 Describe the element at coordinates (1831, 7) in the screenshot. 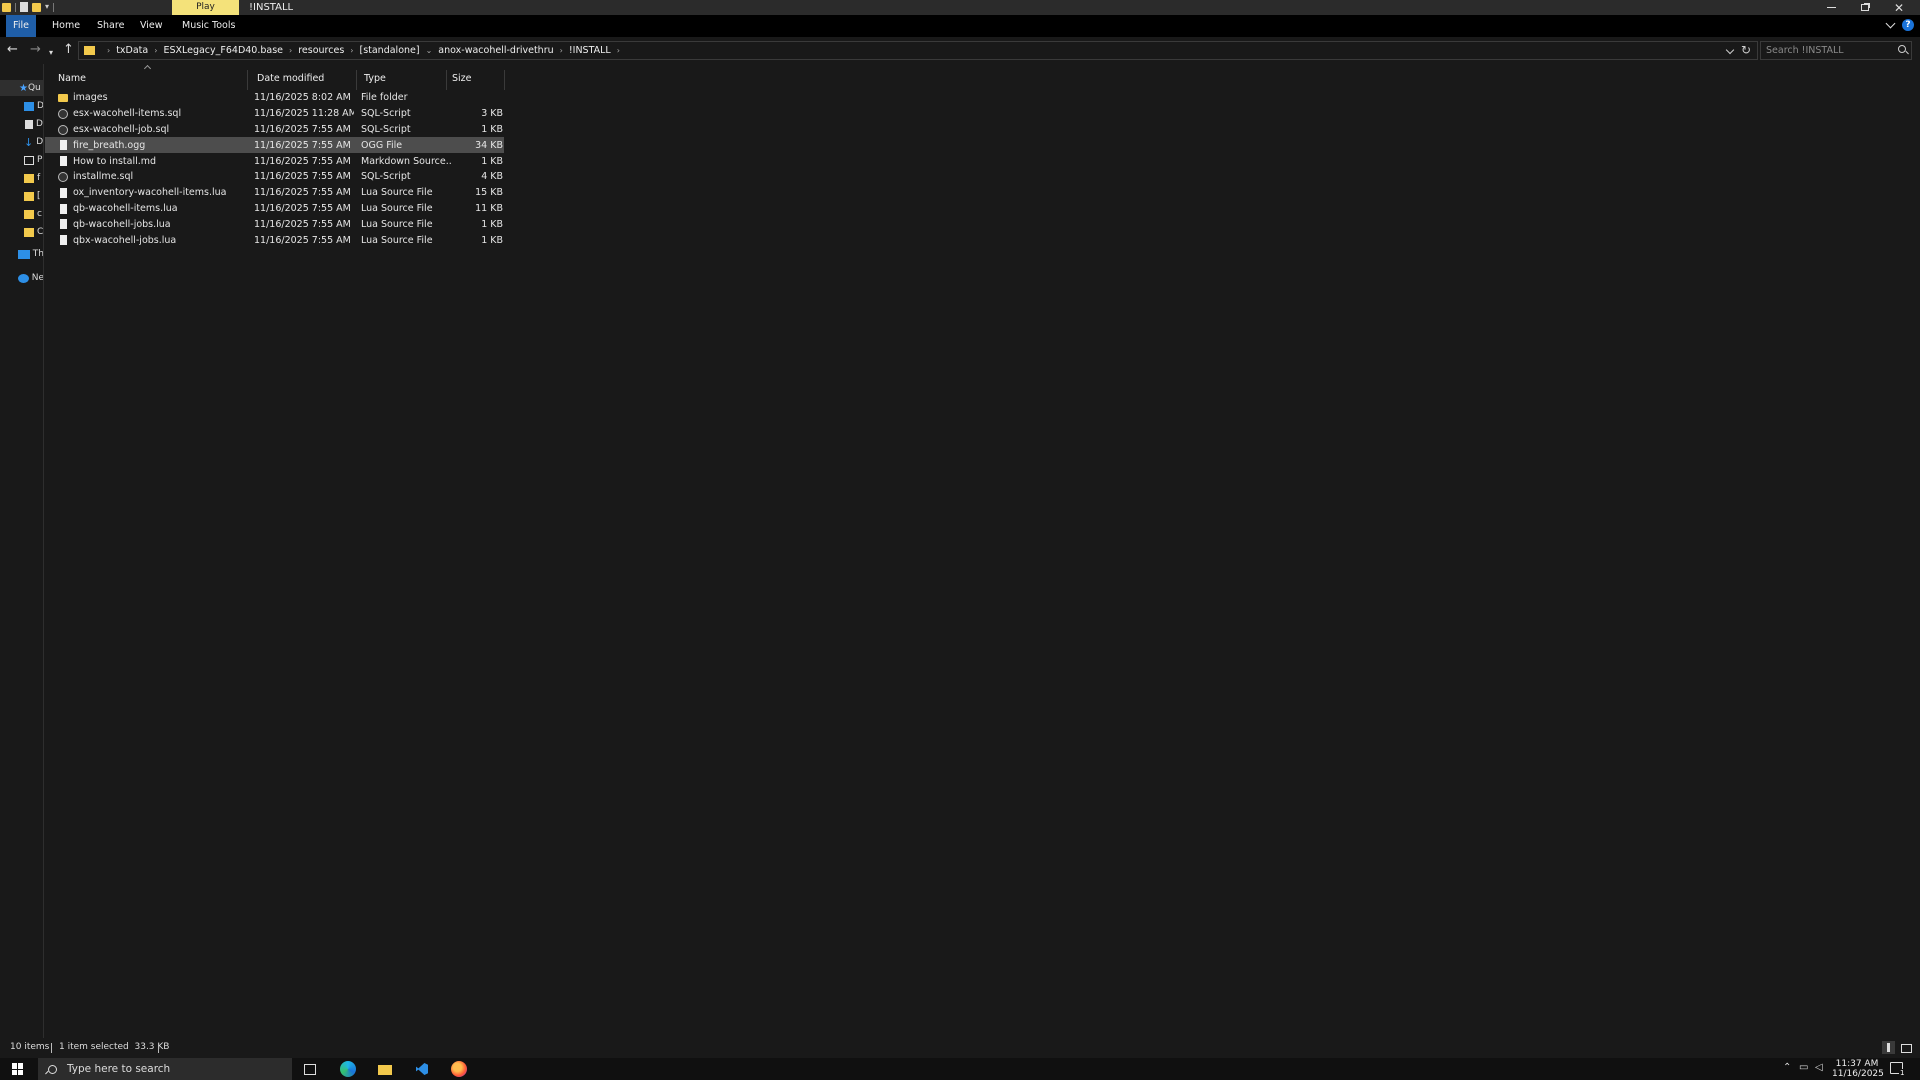

I see `minimize-button` at that location.